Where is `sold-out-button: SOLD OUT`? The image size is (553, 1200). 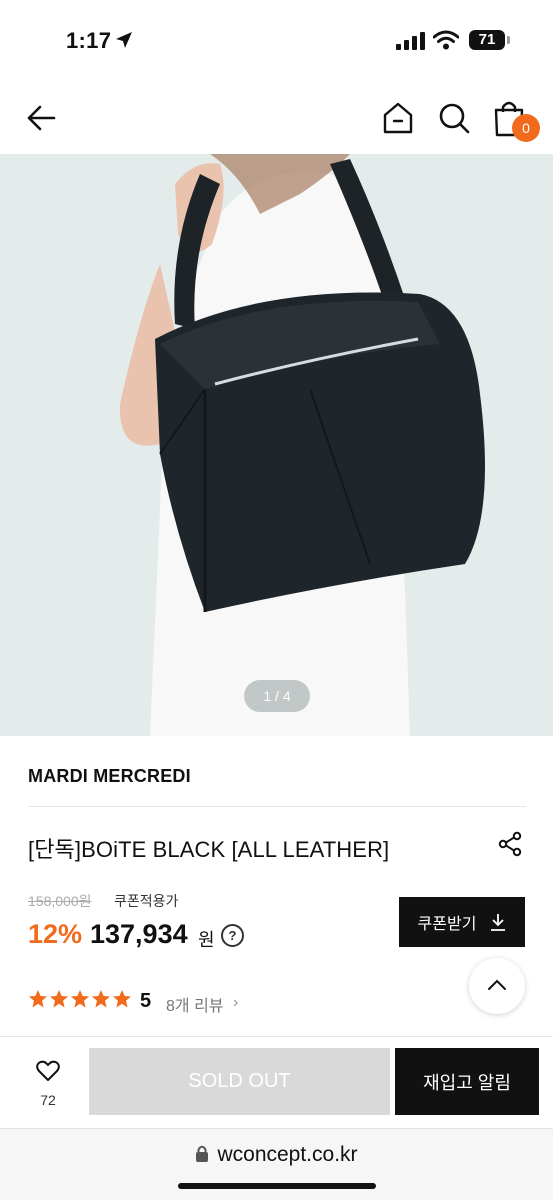 sold-out-button: SOLD OUT is located at coordinates (239, 1081).